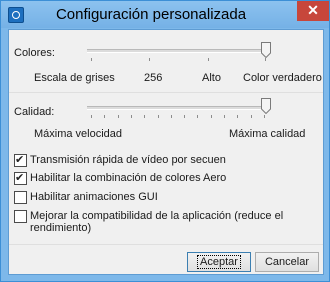  I want to click on fast-video-streaming-checkbox, so click(20, 160).